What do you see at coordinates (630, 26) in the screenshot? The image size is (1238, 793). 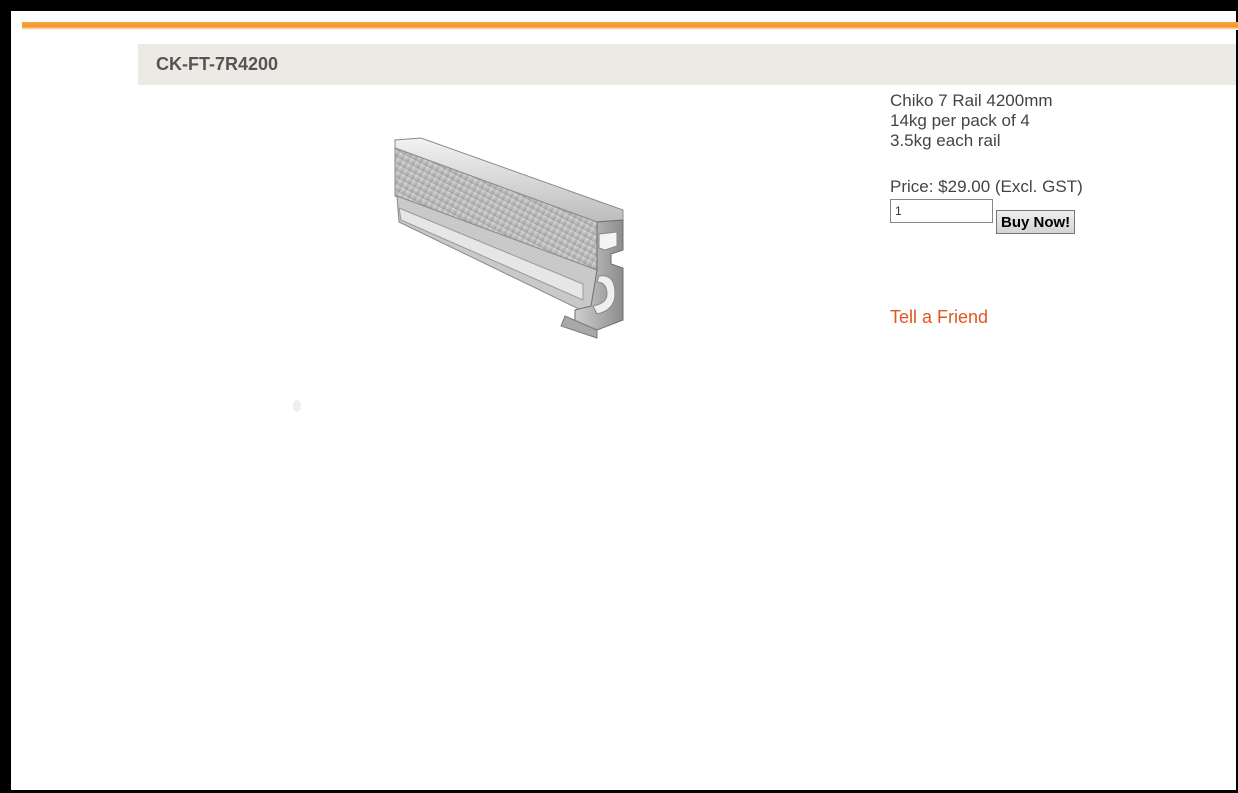 I see `orange-accent-bar` at bounding box center [630, 26].